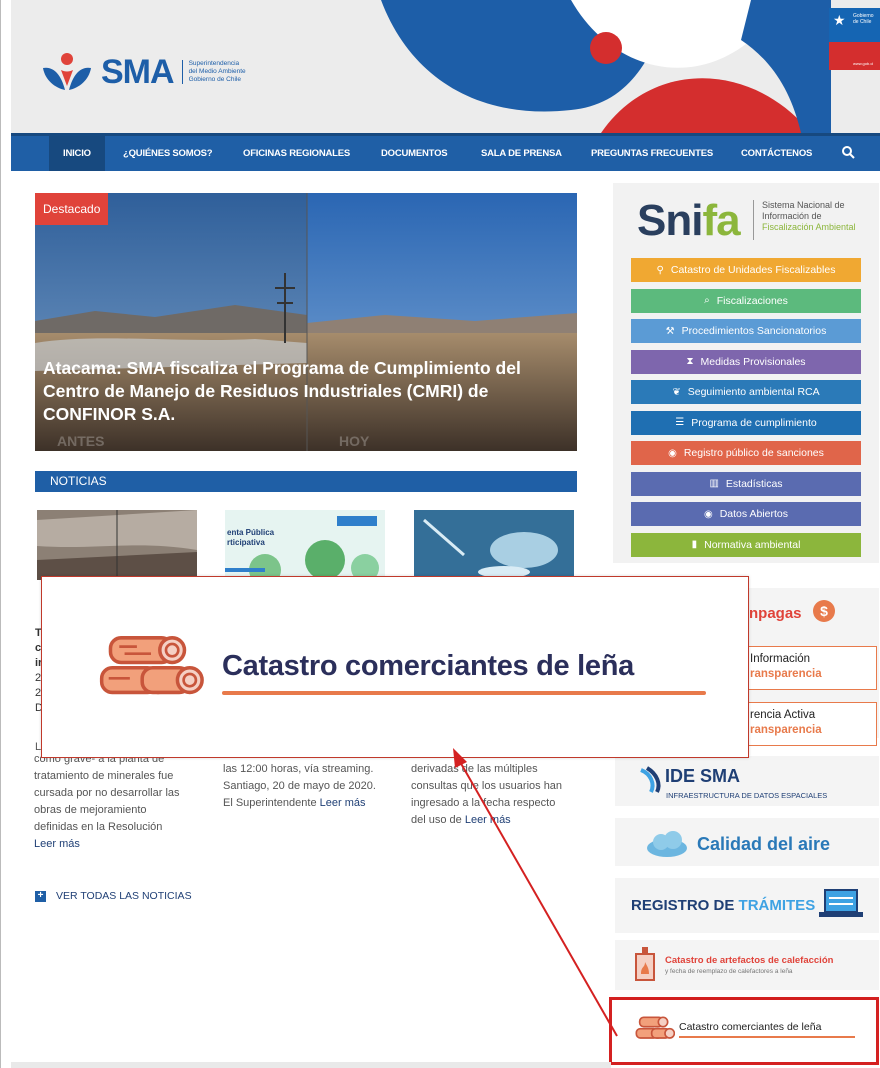 The image size is (880, 1068). What do you see at coordinates (689, 221) in the screenshot?
I see `snifa-logo: Snifa` at bounding box center [689, 221].